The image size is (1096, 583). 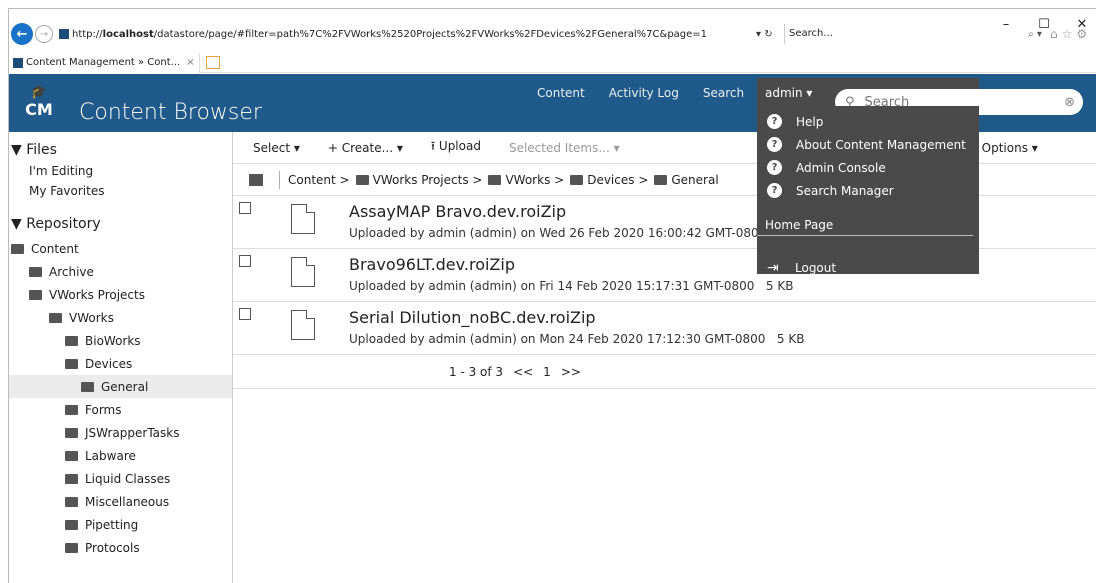 I want to click on tree-item-devices: Devices, so click(x=120, y=363).